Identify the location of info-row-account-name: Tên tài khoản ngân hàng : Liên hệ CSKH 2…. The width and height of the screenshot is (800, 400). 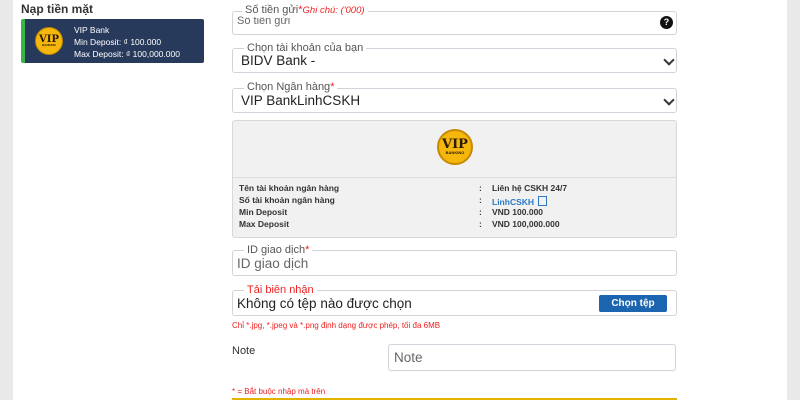
(454, 189).